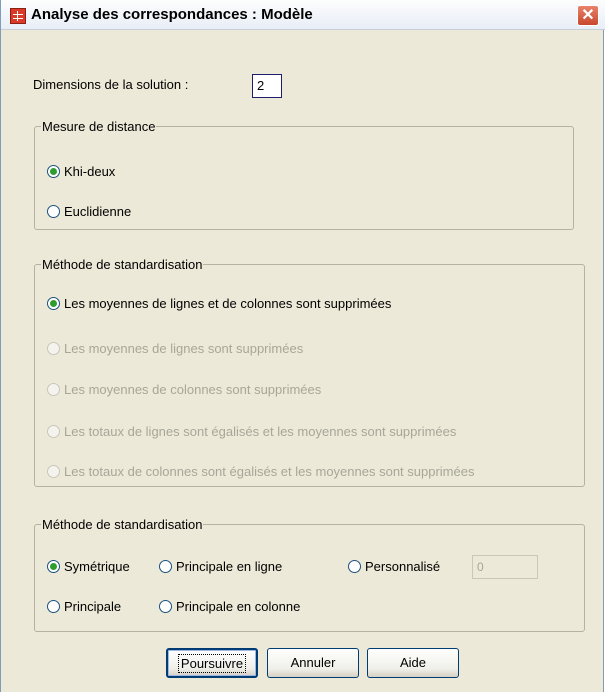 Image resolution: width=606 pixels, height=692 pixels. What do you see at coordinates (505, 567) in the screenshot?
I see `custom-value-input: 0` at bounding box center [505, 567].